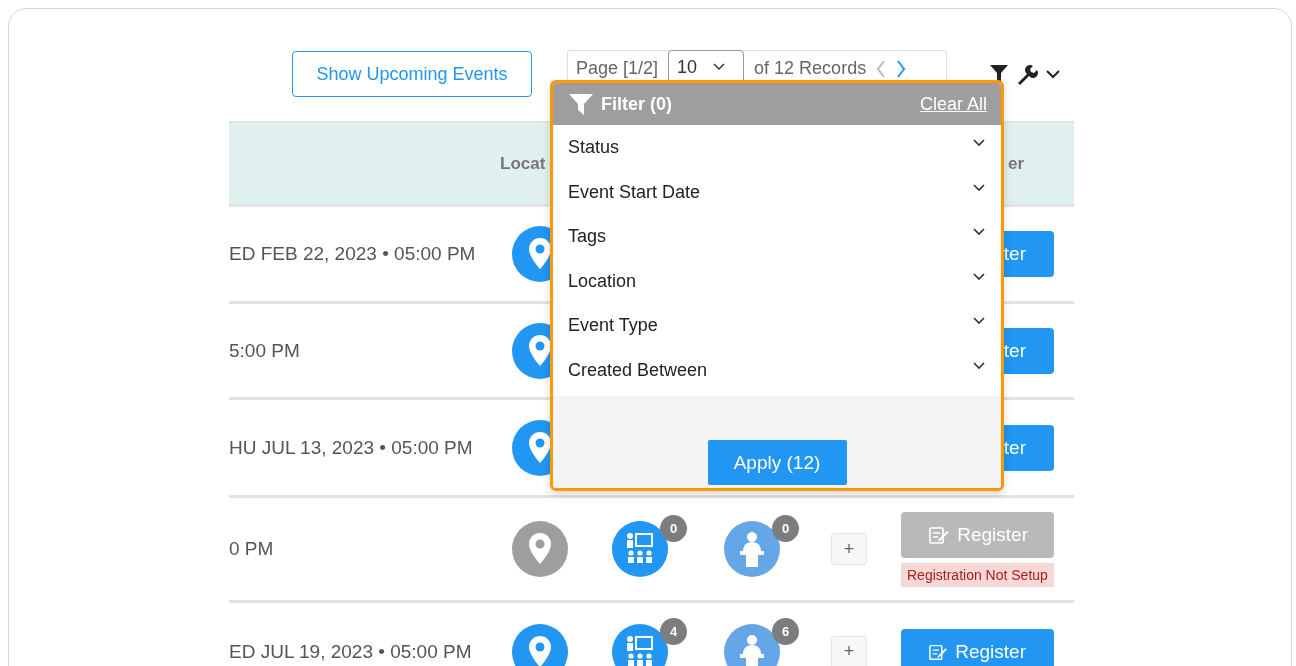 This screenshot has width=1296, height=666. I want to click on filter-option: Created Between, so click(777, 373).